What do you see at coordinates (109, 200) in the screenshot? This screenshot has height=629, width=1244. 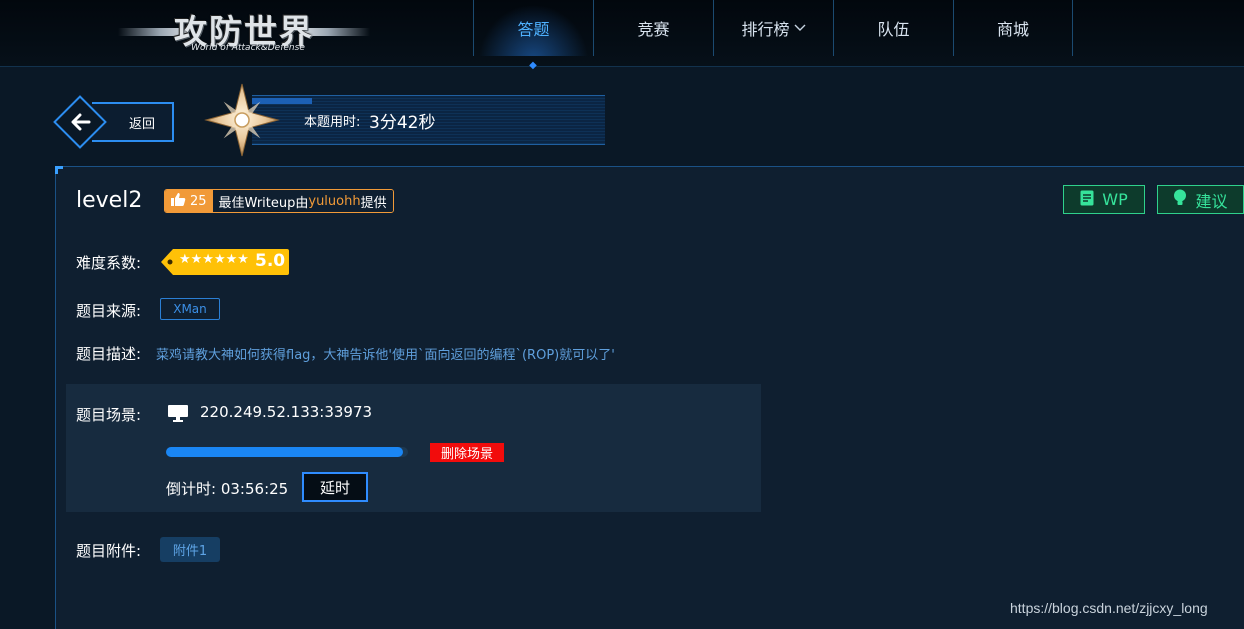 I see `challenge-title: level2` at bounding box center [109, 200].